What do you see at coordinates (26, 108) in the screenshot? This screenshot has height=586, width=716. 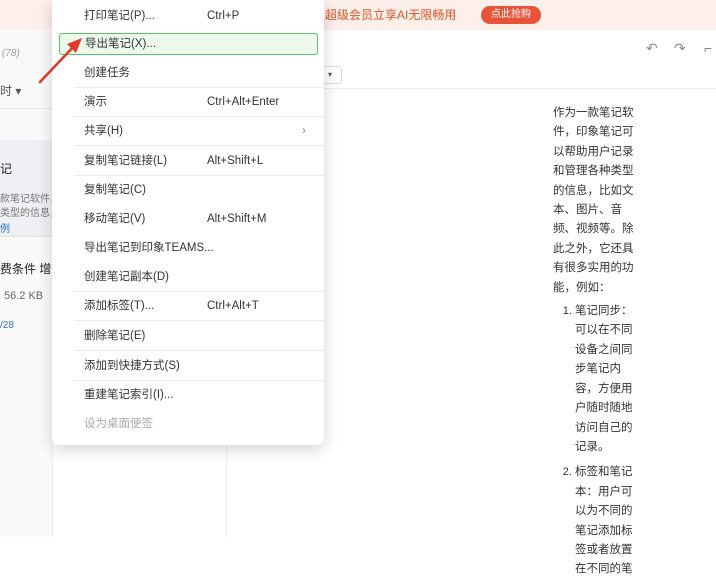 I see `list-divider` at bounding box center [26, 108].